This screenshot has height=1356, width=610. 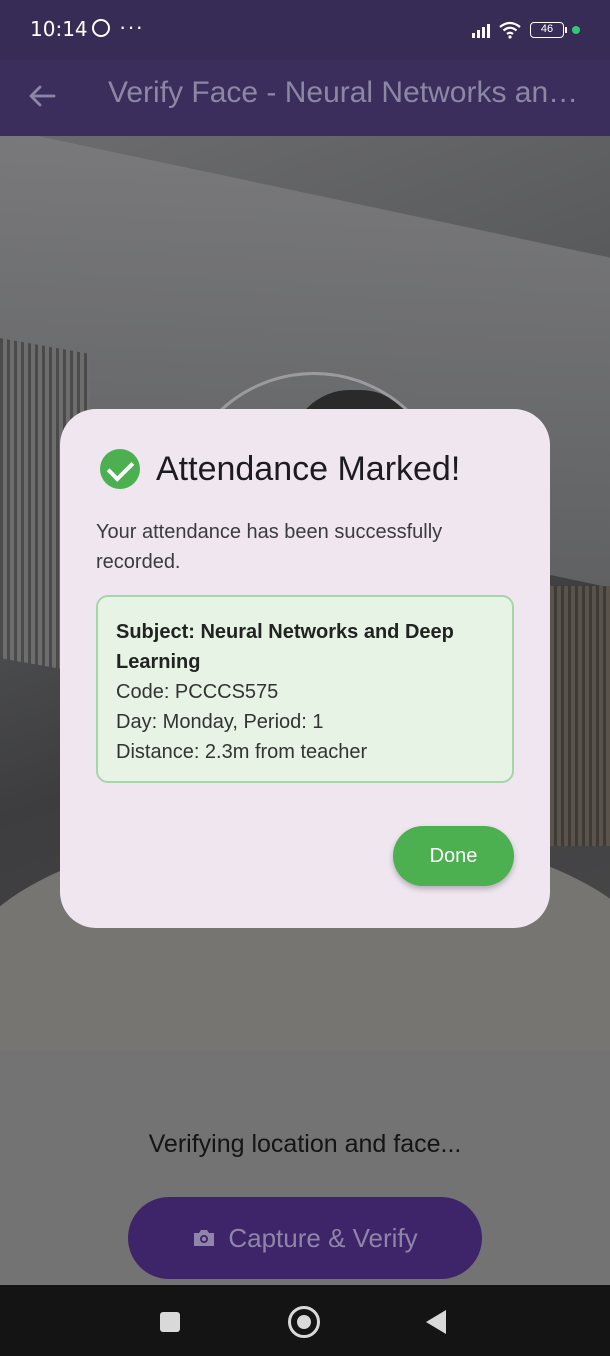 I want to click on recents-icon, so click(x=170, y=1322).